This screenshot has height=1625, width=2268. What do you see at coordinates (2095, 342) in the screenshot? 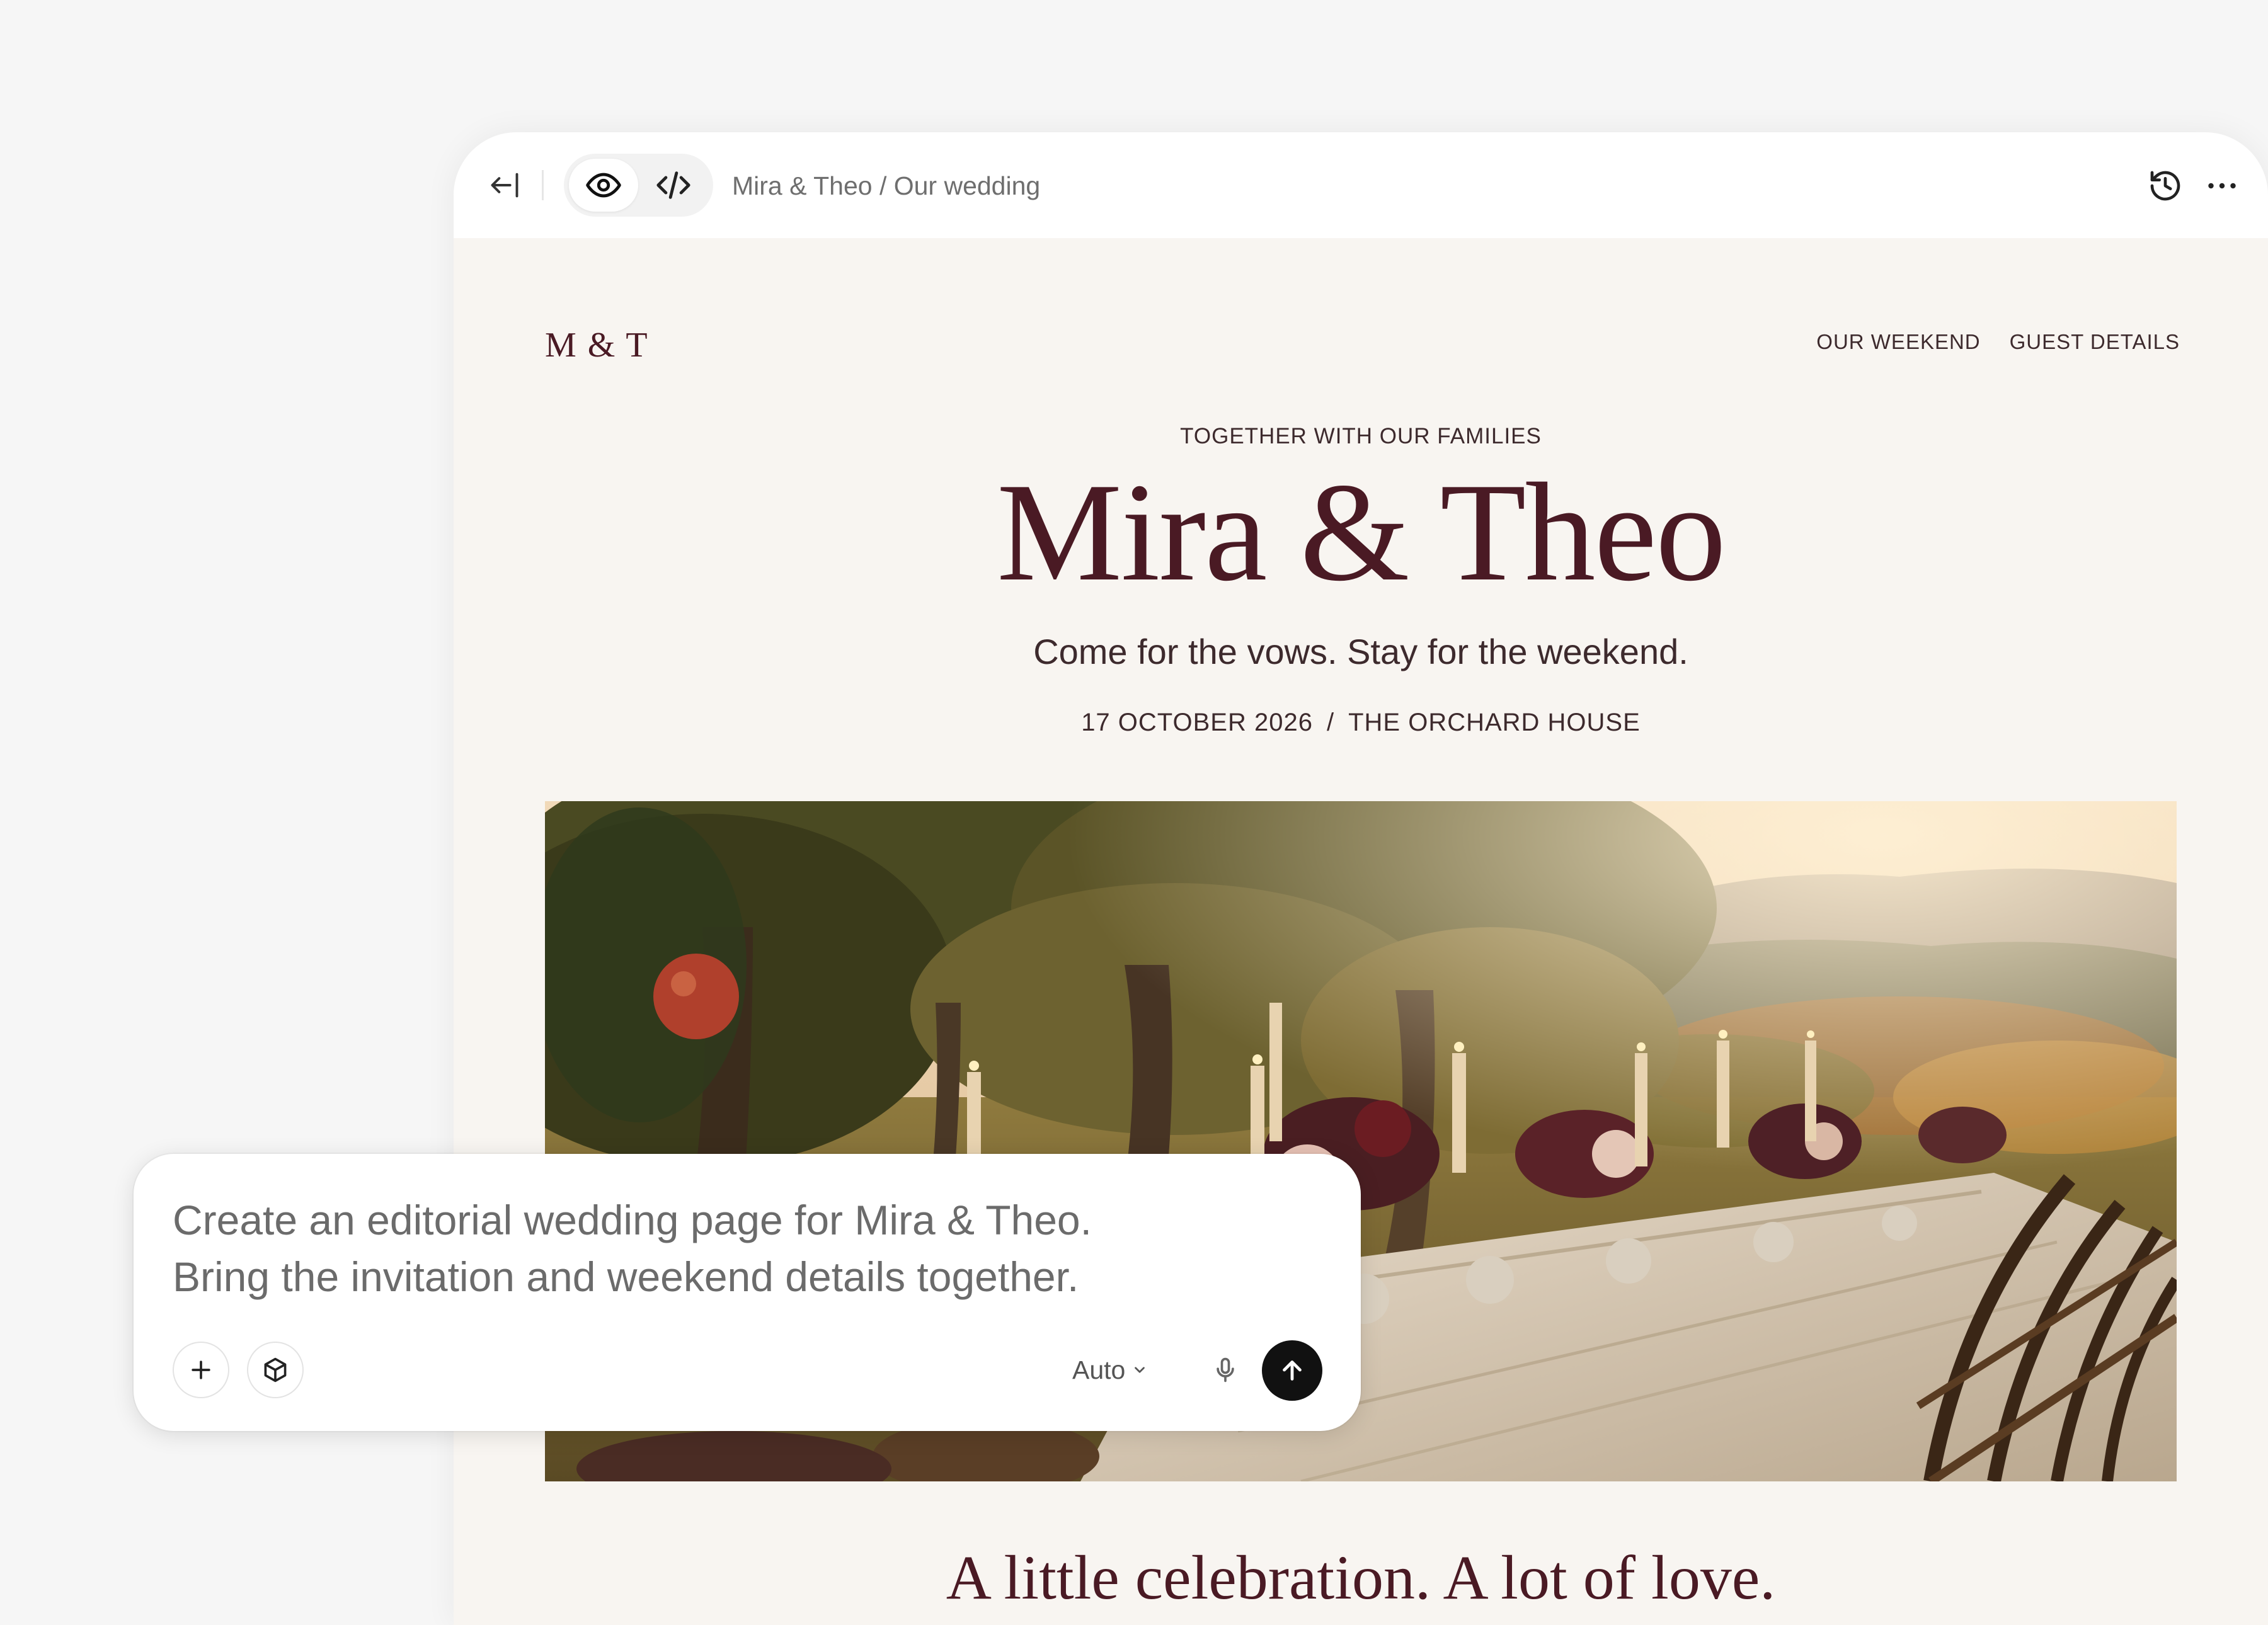
I see `nav-link-guest-details: GUEST DETAILS` at bounding box center [2095, 342].